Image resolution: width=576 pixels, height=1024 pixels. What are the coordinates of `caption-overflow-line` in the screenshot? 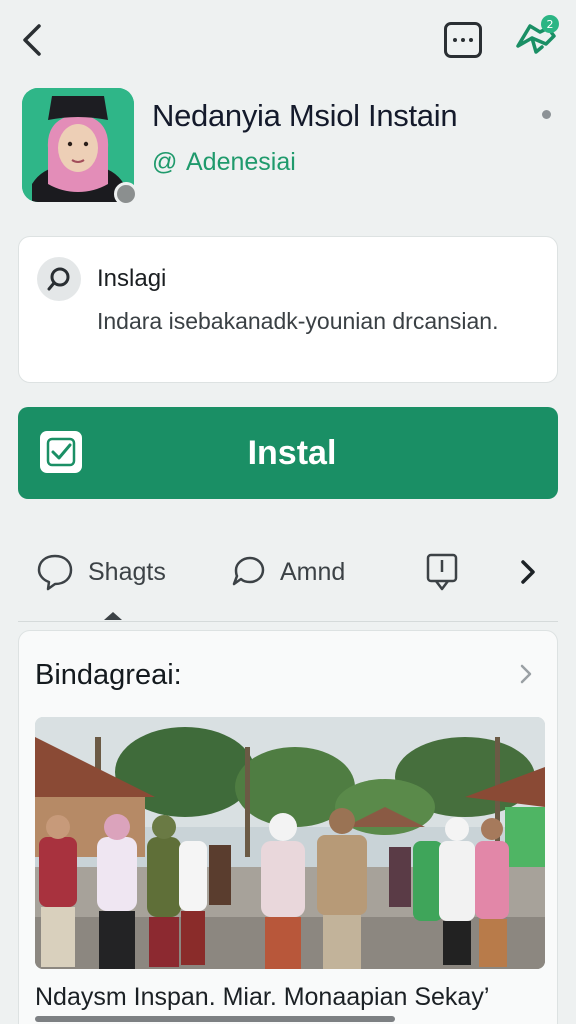 It's located at (215, 1019).